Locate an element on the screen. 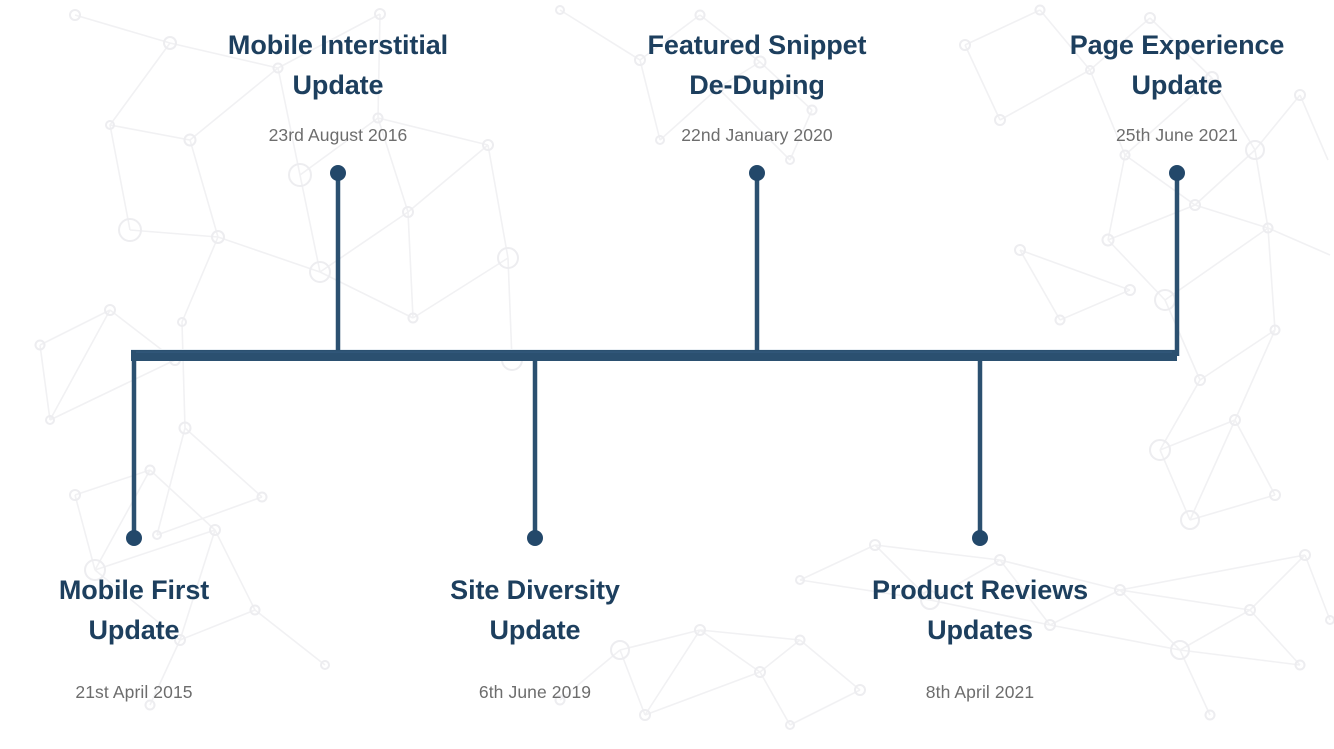  dot-product-reviews-updates is located at coordinates (980, 538).